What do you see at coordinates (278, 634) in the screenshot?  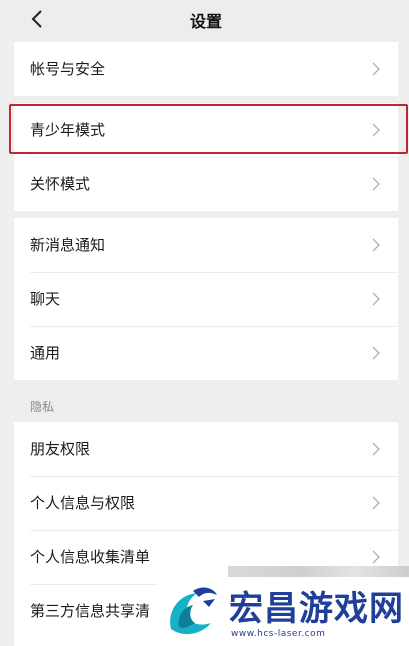 I see `watermark-url: www.hcs-laser.com` at bounding box center [278, 634].